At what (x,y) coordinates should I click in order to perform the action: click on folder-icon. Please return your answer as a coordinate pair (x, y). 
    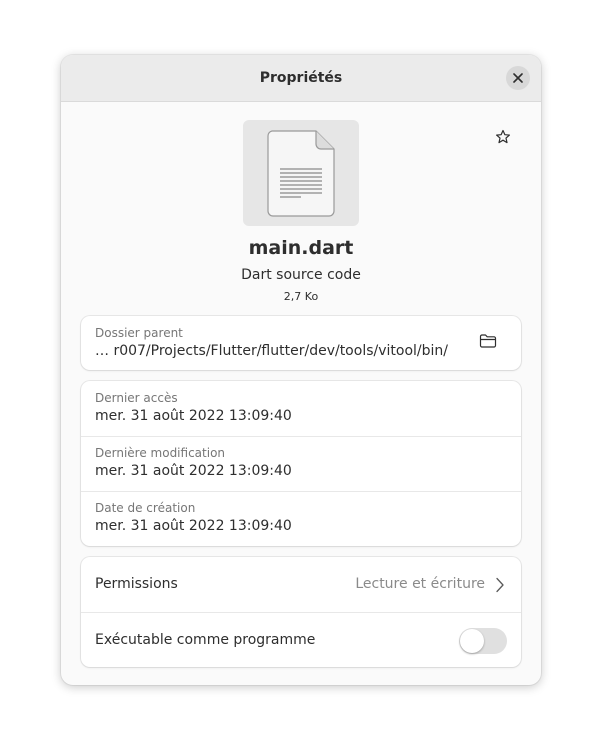
    Looking at the image, I should click on (488, 341).